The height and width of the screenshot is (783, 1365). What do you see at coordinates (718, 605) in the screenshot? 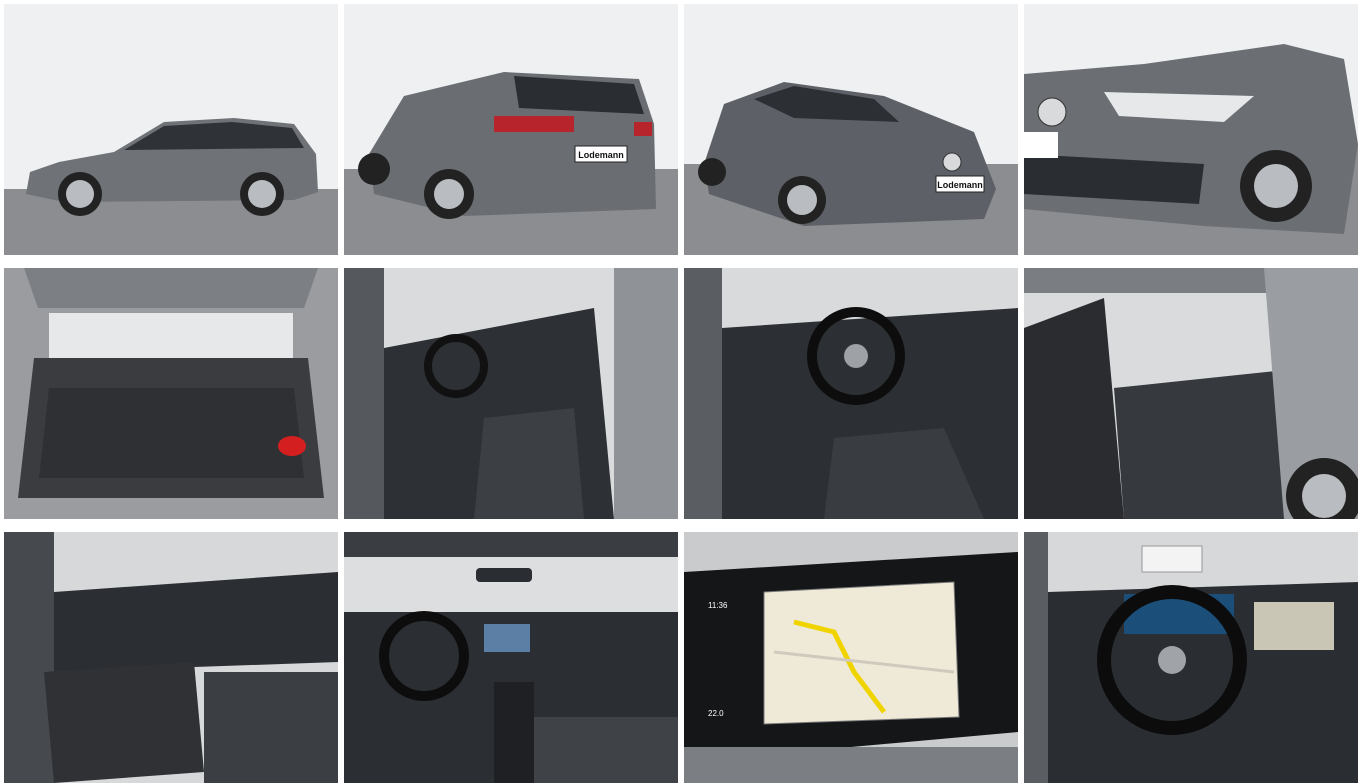
I see `clock-text: 11:36` at bounding box center [718, 605].